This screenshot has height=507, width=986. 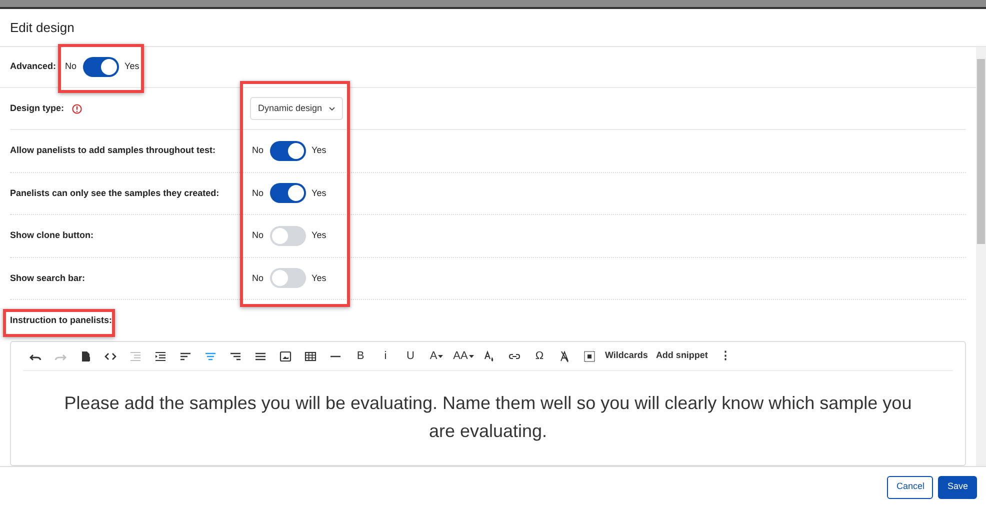 I want to click on scrollbar-thumb, so click(x=981, y=151).